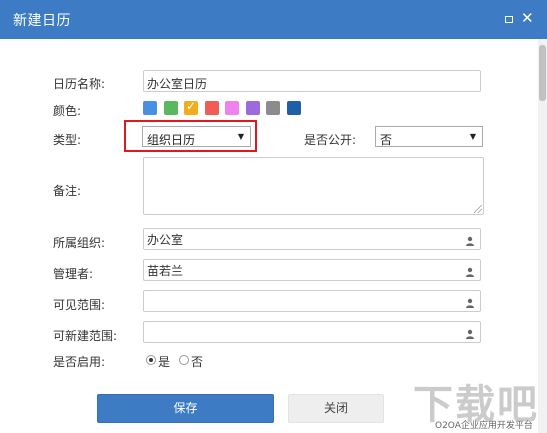  Describe the element at coordinates (184, 360) in the screenshot. I see `enabled-no-radio` at that location.